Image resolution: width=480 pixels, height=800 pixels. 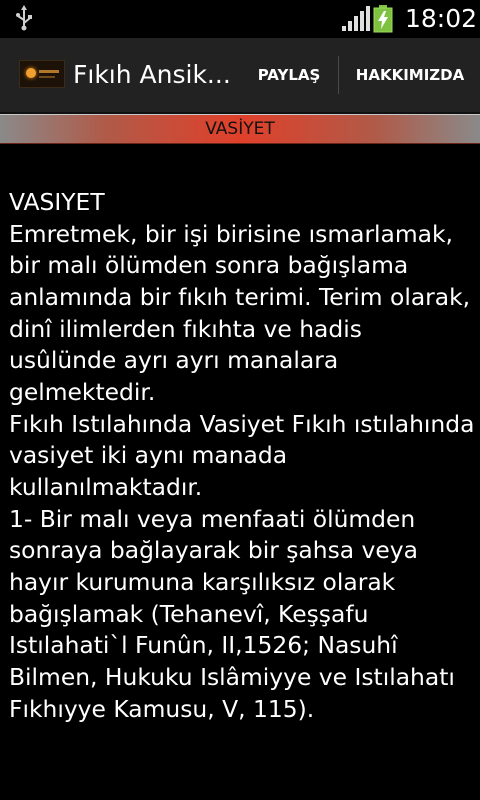 I want to click on usb-icon, so click(x=24, y=18).